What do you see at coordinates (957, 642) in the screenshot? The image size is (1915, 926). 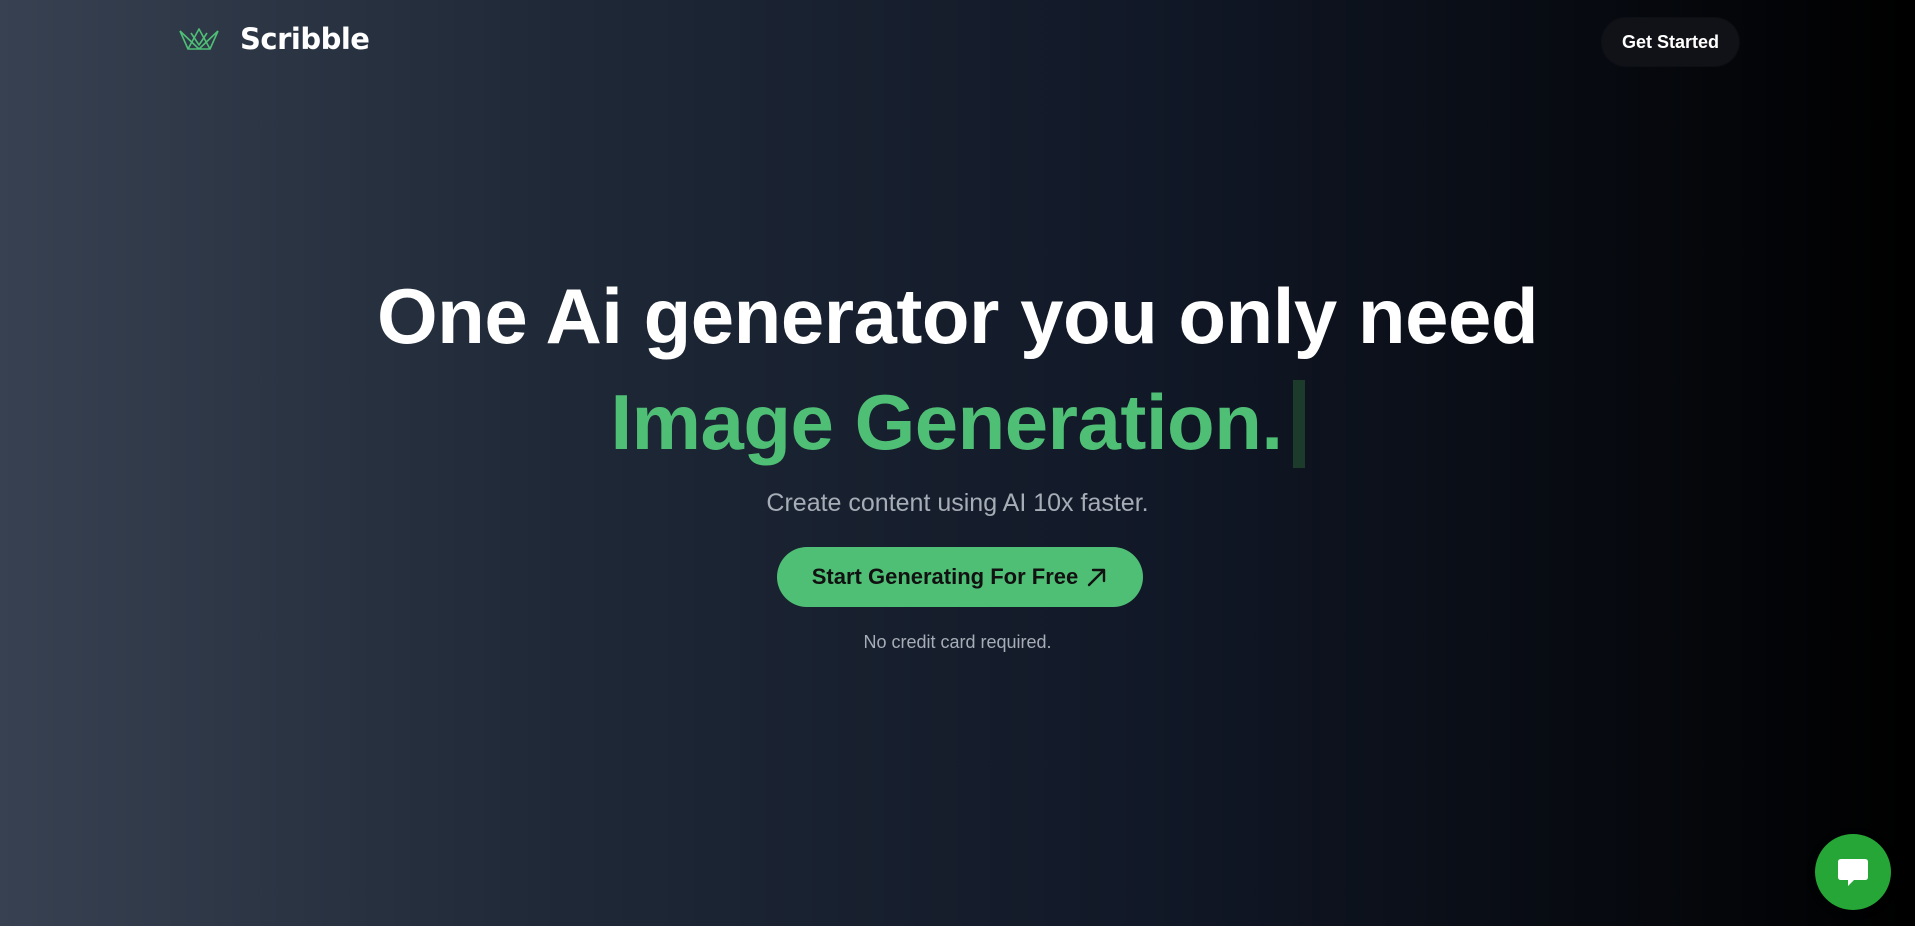 I see `no-credit-card-note: No credit card required.` at bounding box center [957, 642].